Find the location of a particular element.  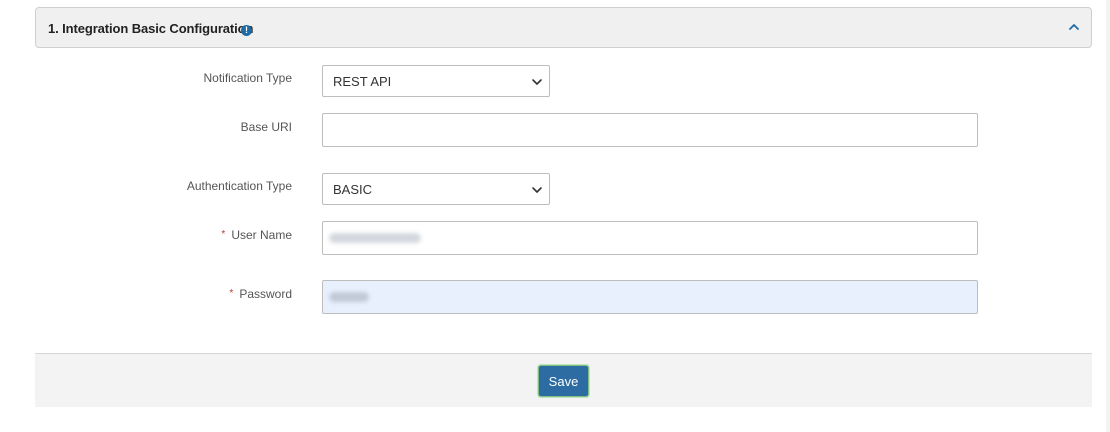

user-name-input is located at coordinates (650, 238).